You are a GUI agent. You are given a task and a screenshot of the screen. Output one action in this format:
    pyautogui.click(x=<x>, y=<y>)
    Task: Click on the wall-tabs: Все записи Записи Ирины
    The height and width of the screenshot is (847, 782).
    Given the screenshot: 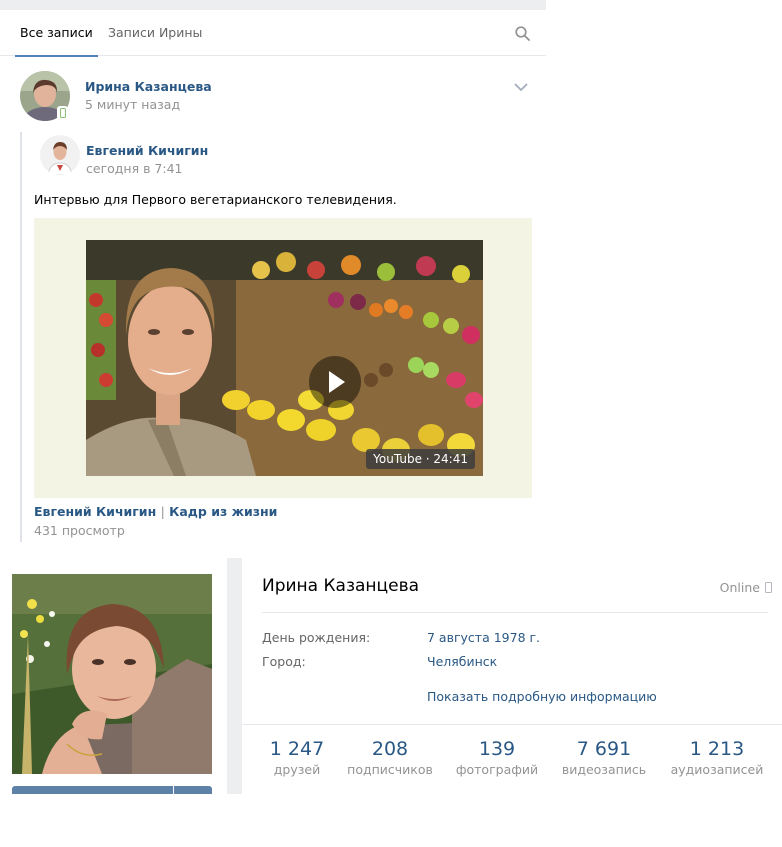 What is the action you would take?
    pyautogui.click(x=273, y=33)
    